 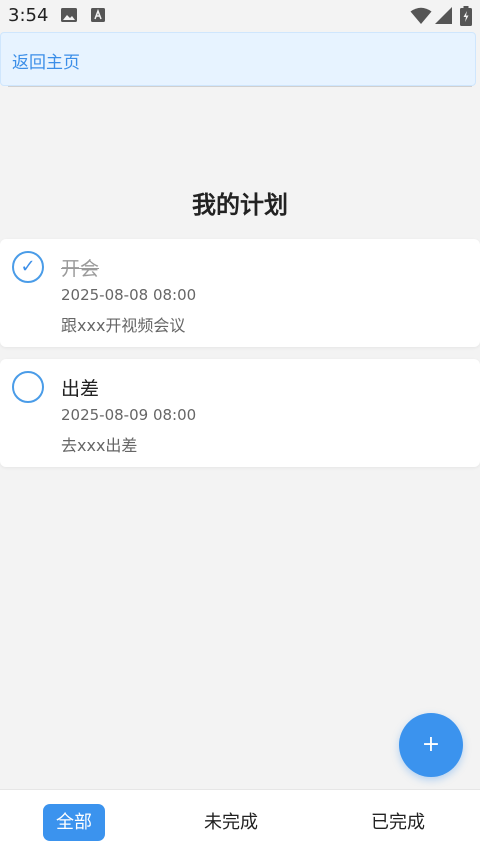 What do you see at coordinates (80, 269) in the screenshot?
I see `plan-title: 开会` at bounding box center [80, 269].